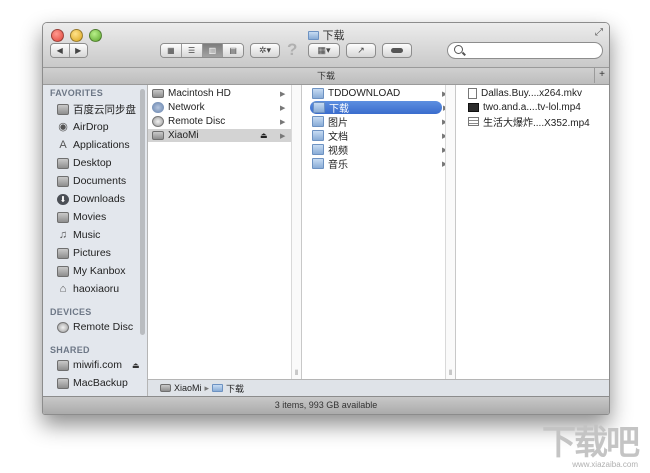 The width and height of the screenshot is (650, 473). What do you see at coordinates (235, 388) in the screenshot?
I see `path-item: 下载` at bounding box center [235, 388].